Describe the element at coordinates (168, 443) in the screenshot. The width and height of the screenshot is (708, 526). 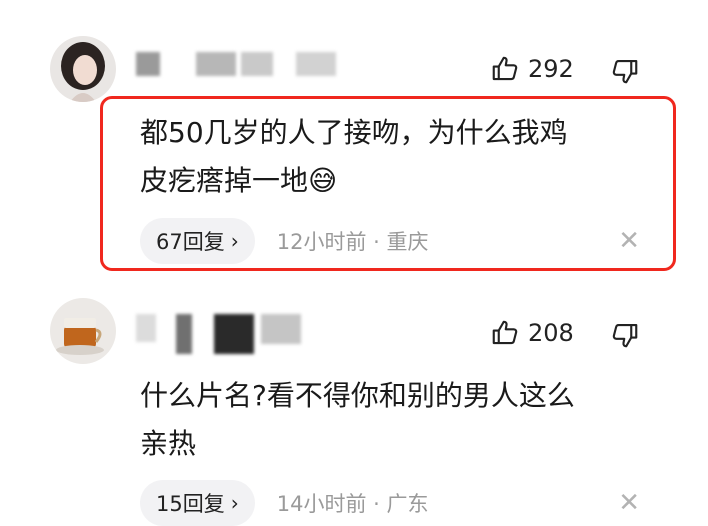
I see `comment-text-line: 亲热` at that location.